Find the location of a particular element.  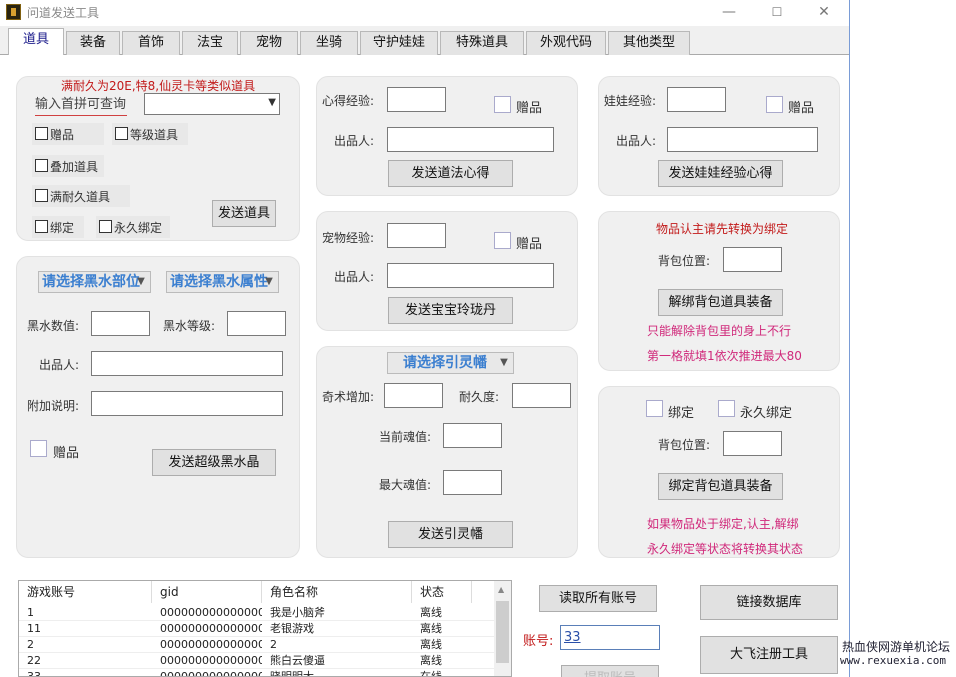

table-cell: 22 is located at coordinates (34, 660).